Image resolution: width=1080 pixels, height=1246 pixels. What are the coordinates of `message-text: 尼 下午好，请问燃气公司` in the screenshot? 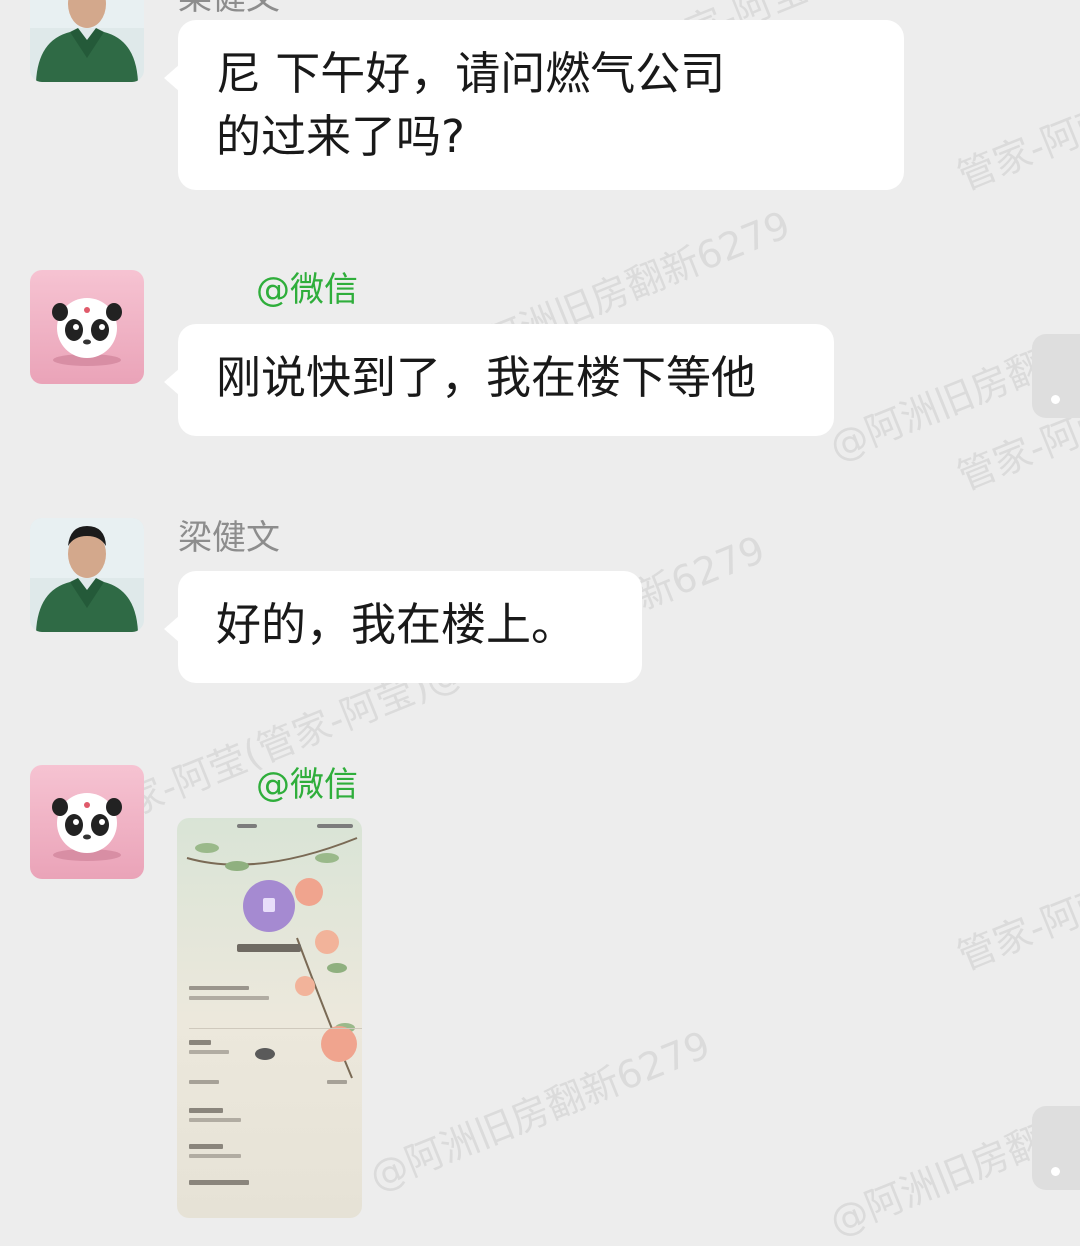 It's located at (471, 73).